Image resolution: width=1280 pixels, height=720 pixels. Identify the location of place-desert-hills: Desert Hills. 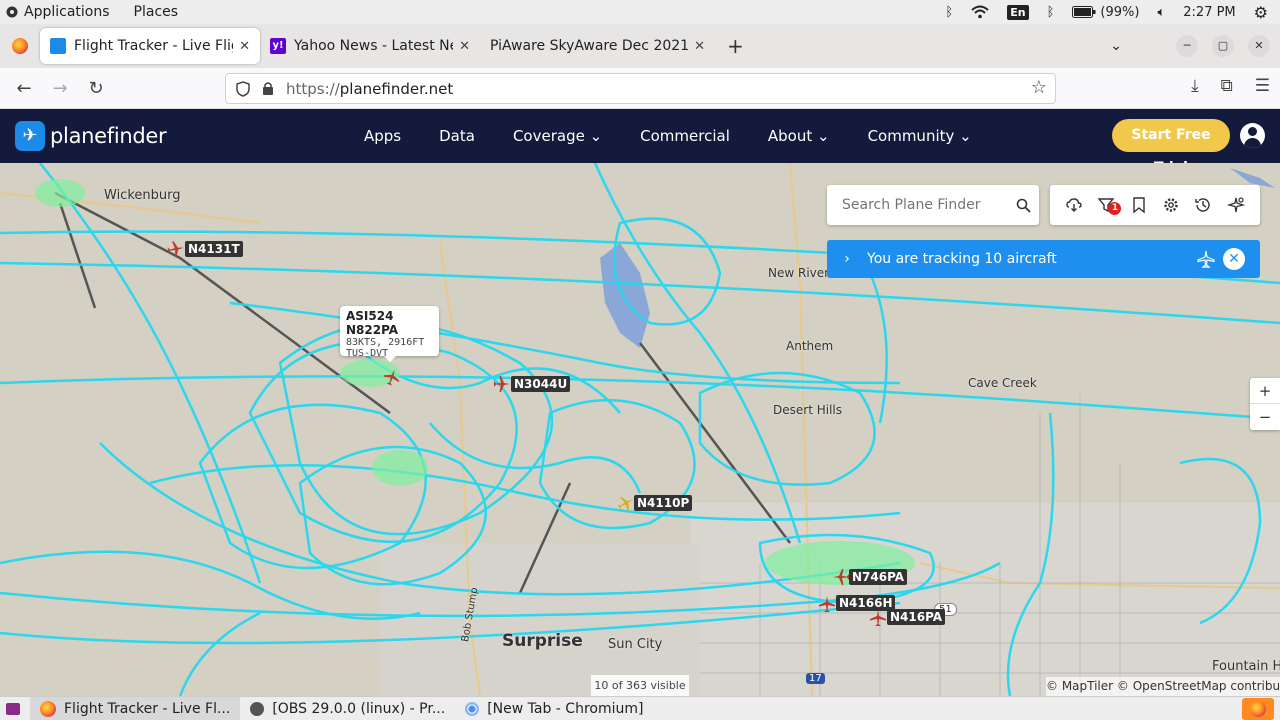
(807, 410).